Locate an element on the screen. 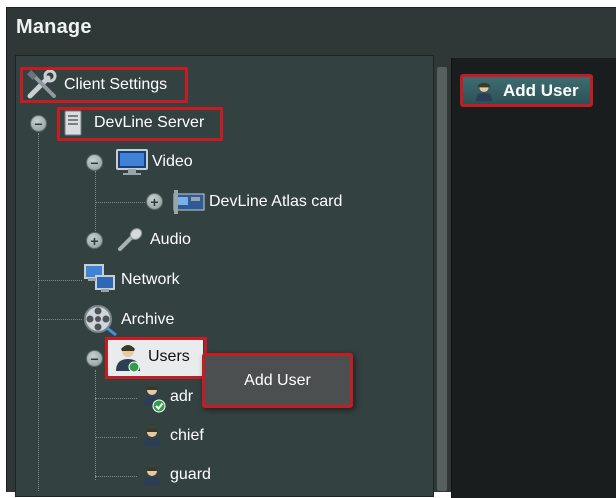 This screenshot has width=616, height=498. tree-item-video: Video is located at coordinates (154, 162).